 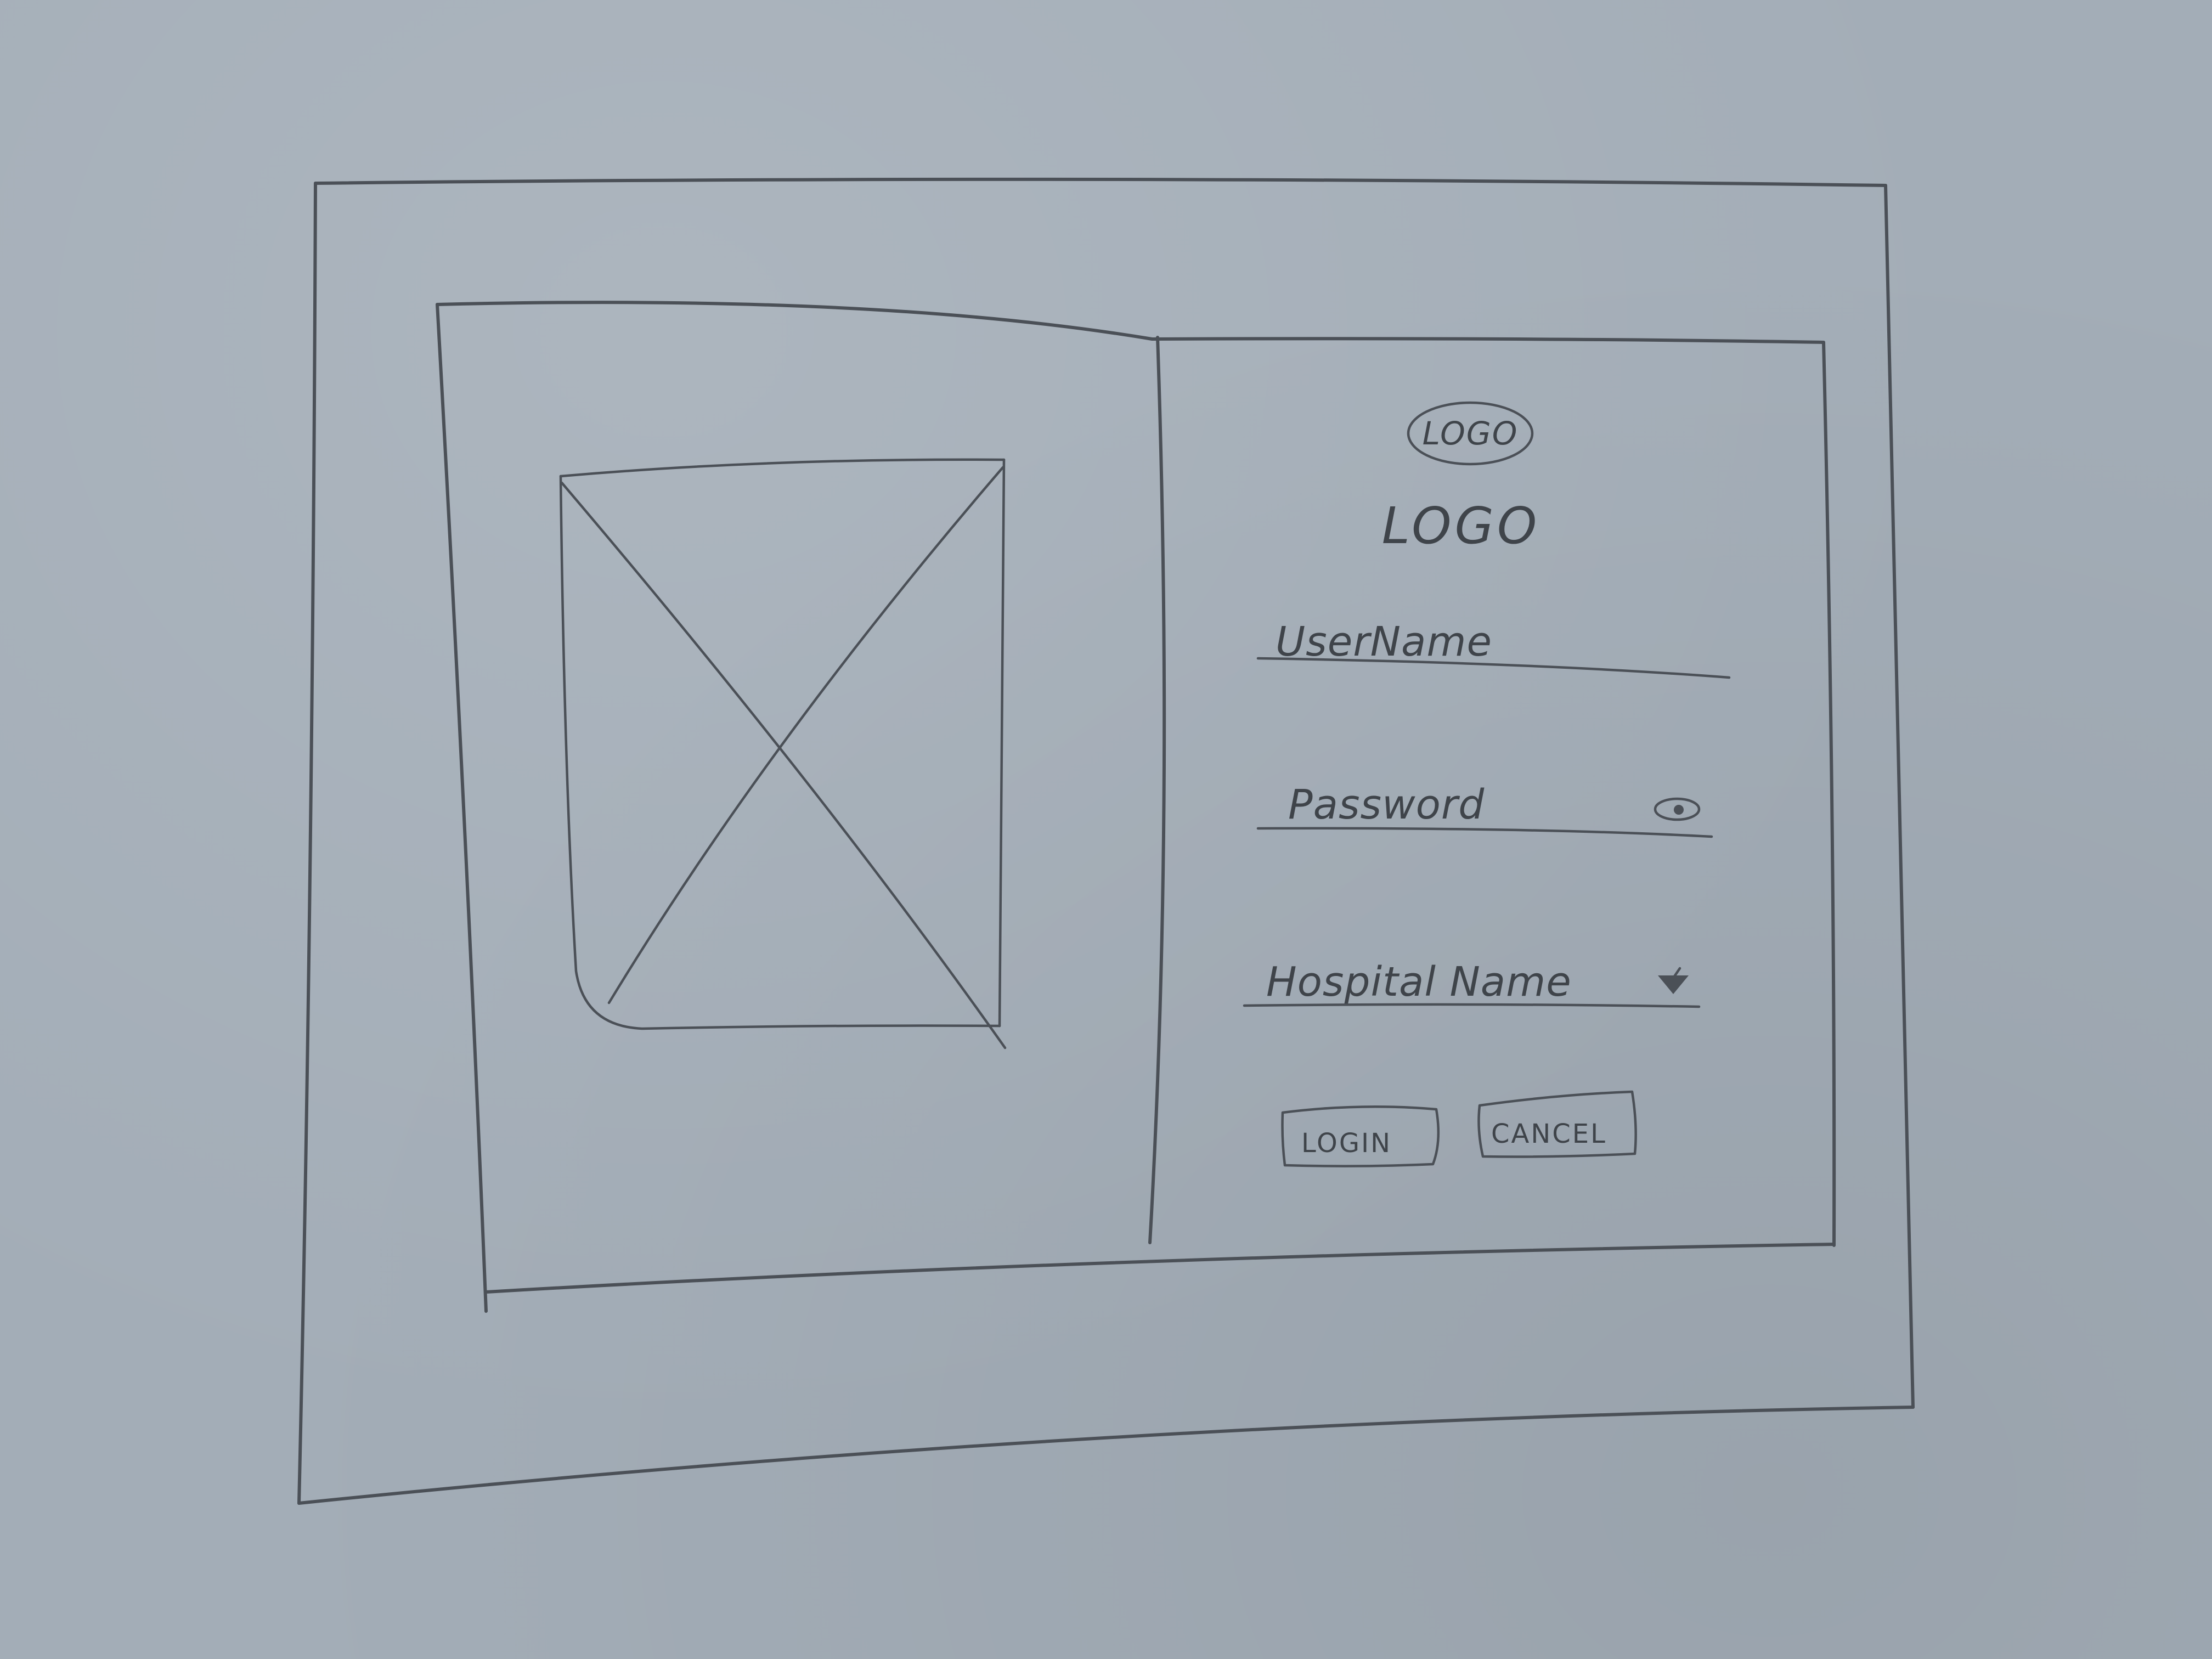 I want to click on password-field: Password, so click(x=1485, y=809).